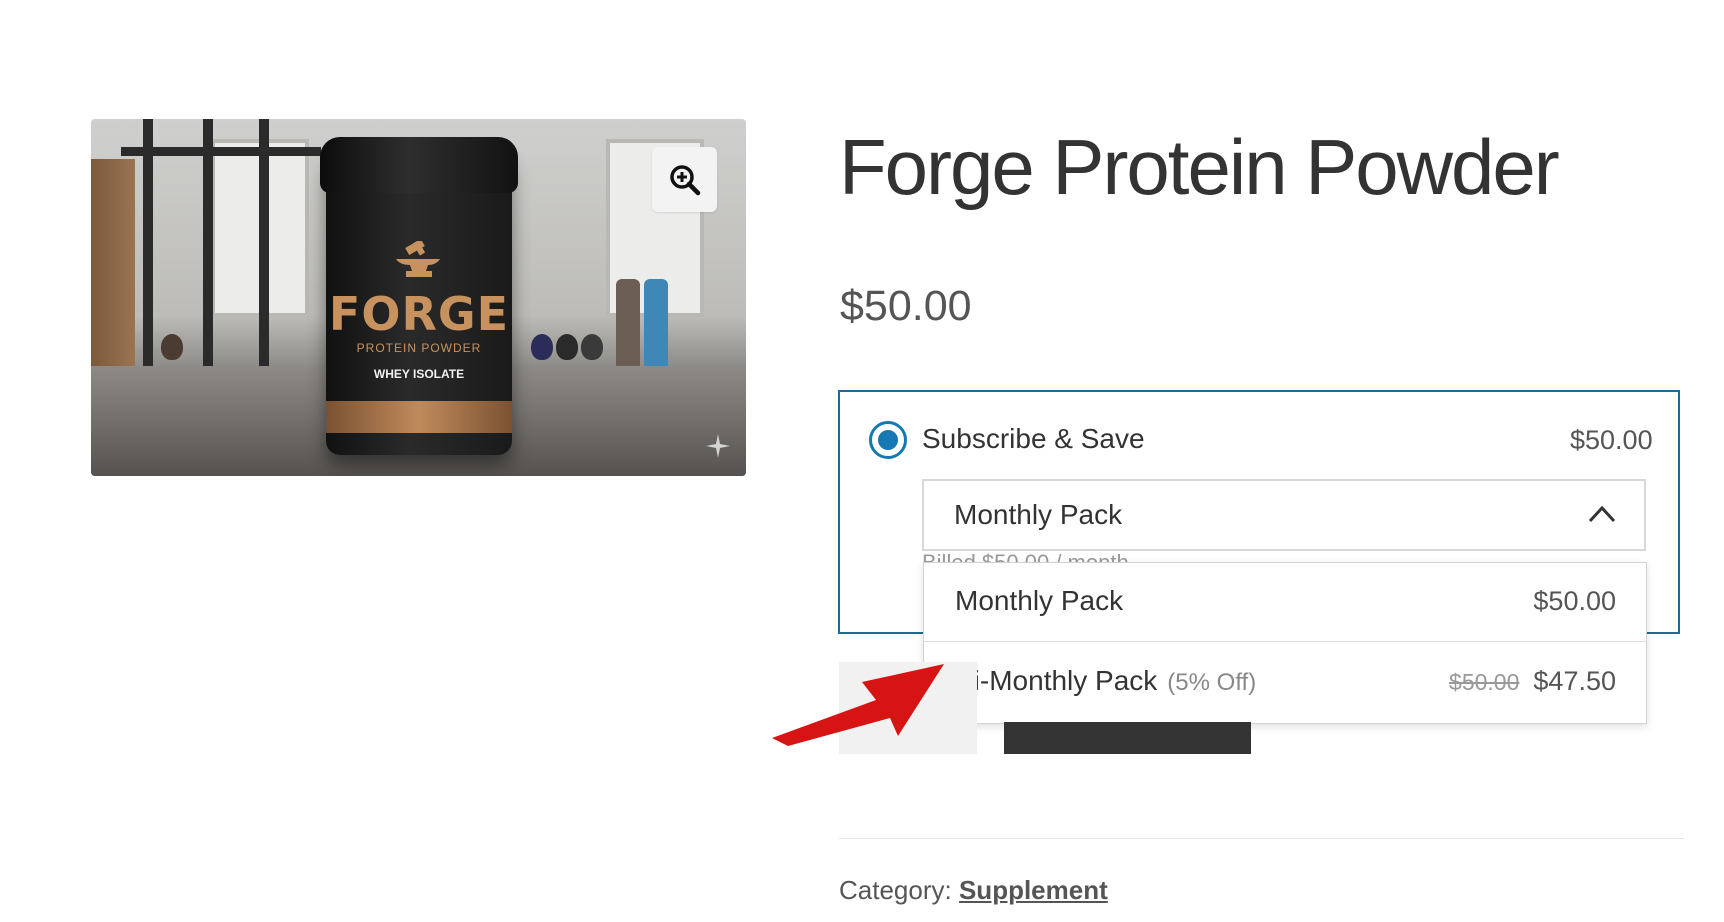 This screenshot has height=922, width=1724. I want to click on plan-select: Monthly Pack, so click(1284, 515).